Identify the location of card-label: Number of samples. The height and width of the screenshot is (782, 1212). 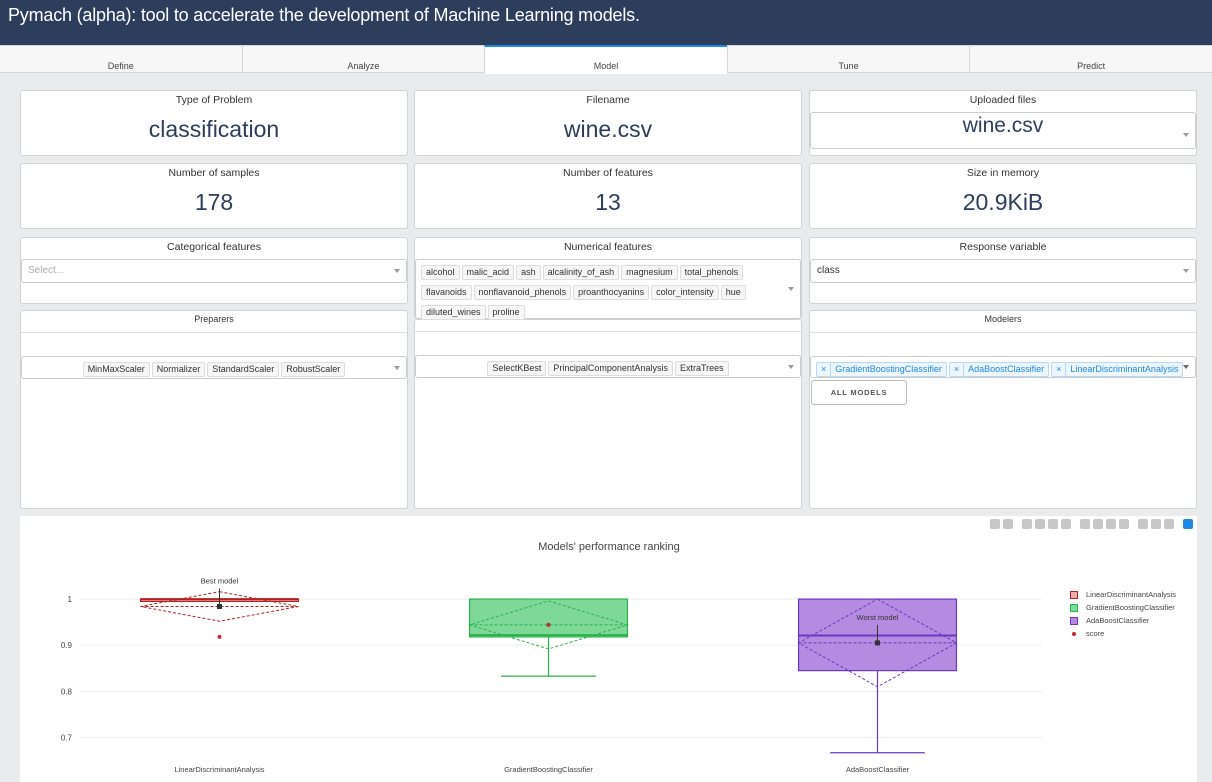
(214, 173).